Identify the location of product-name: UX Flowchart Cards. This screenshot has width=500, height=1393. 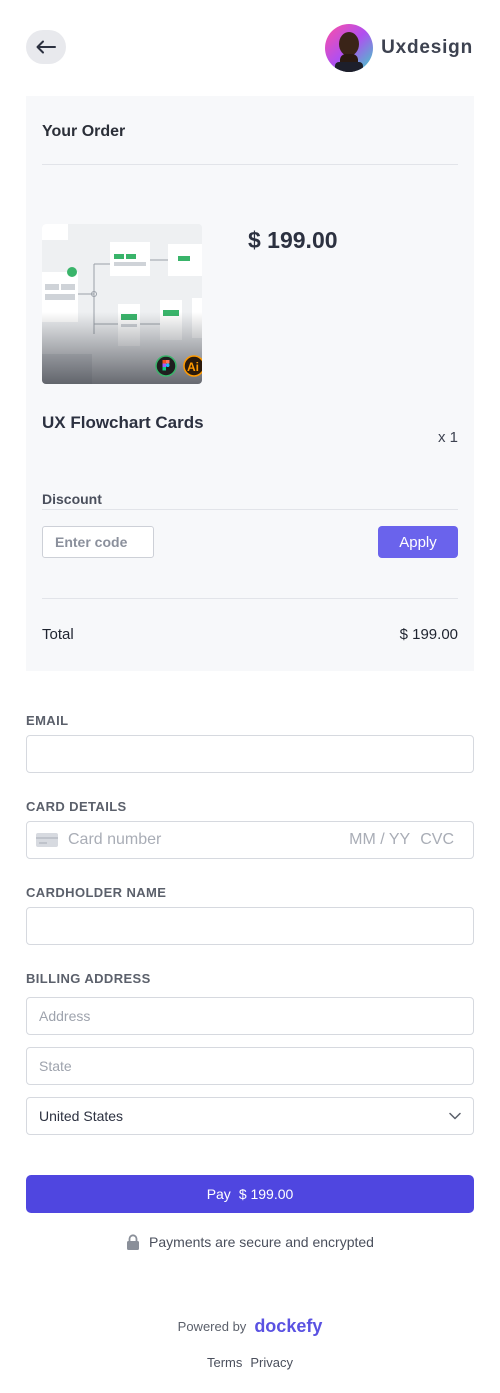
(123, 422).